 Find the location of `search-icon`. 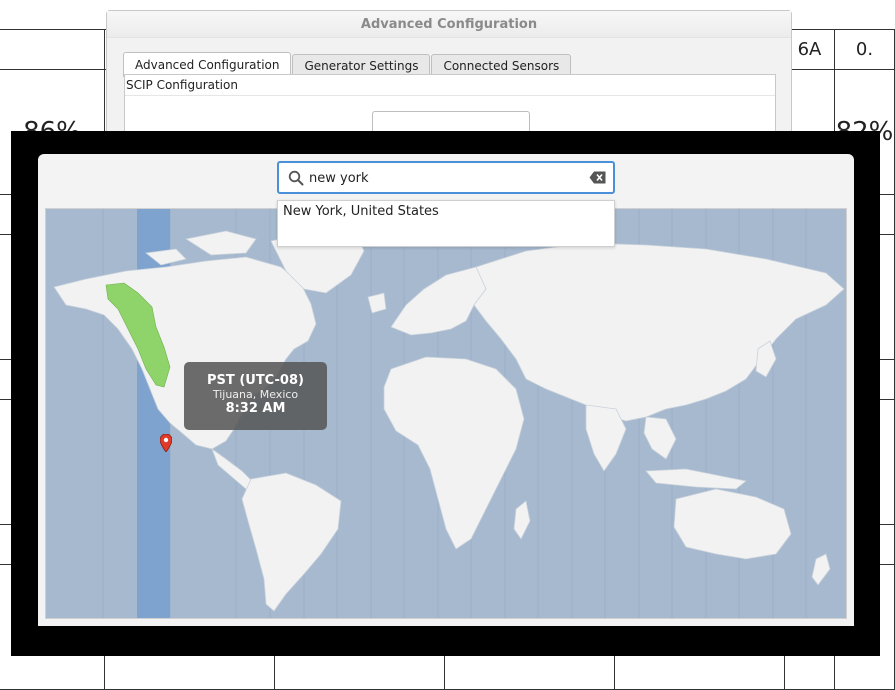

search-icon is located at coordinates (296, 178).